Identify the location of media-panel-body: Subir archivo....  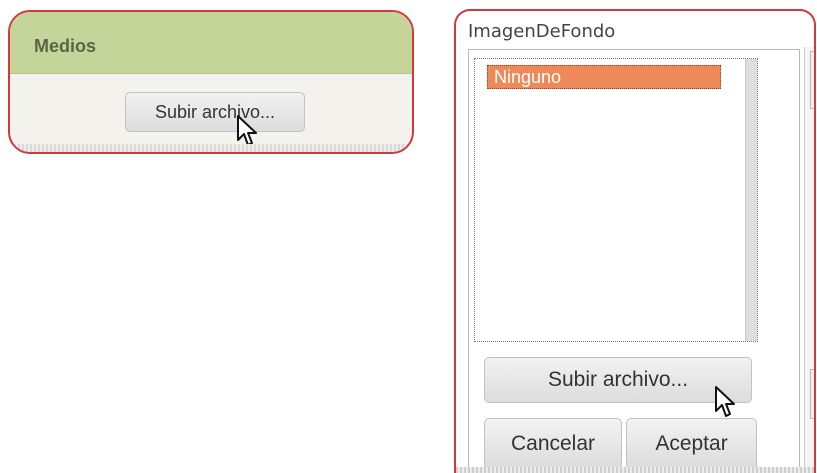
(211, 113).